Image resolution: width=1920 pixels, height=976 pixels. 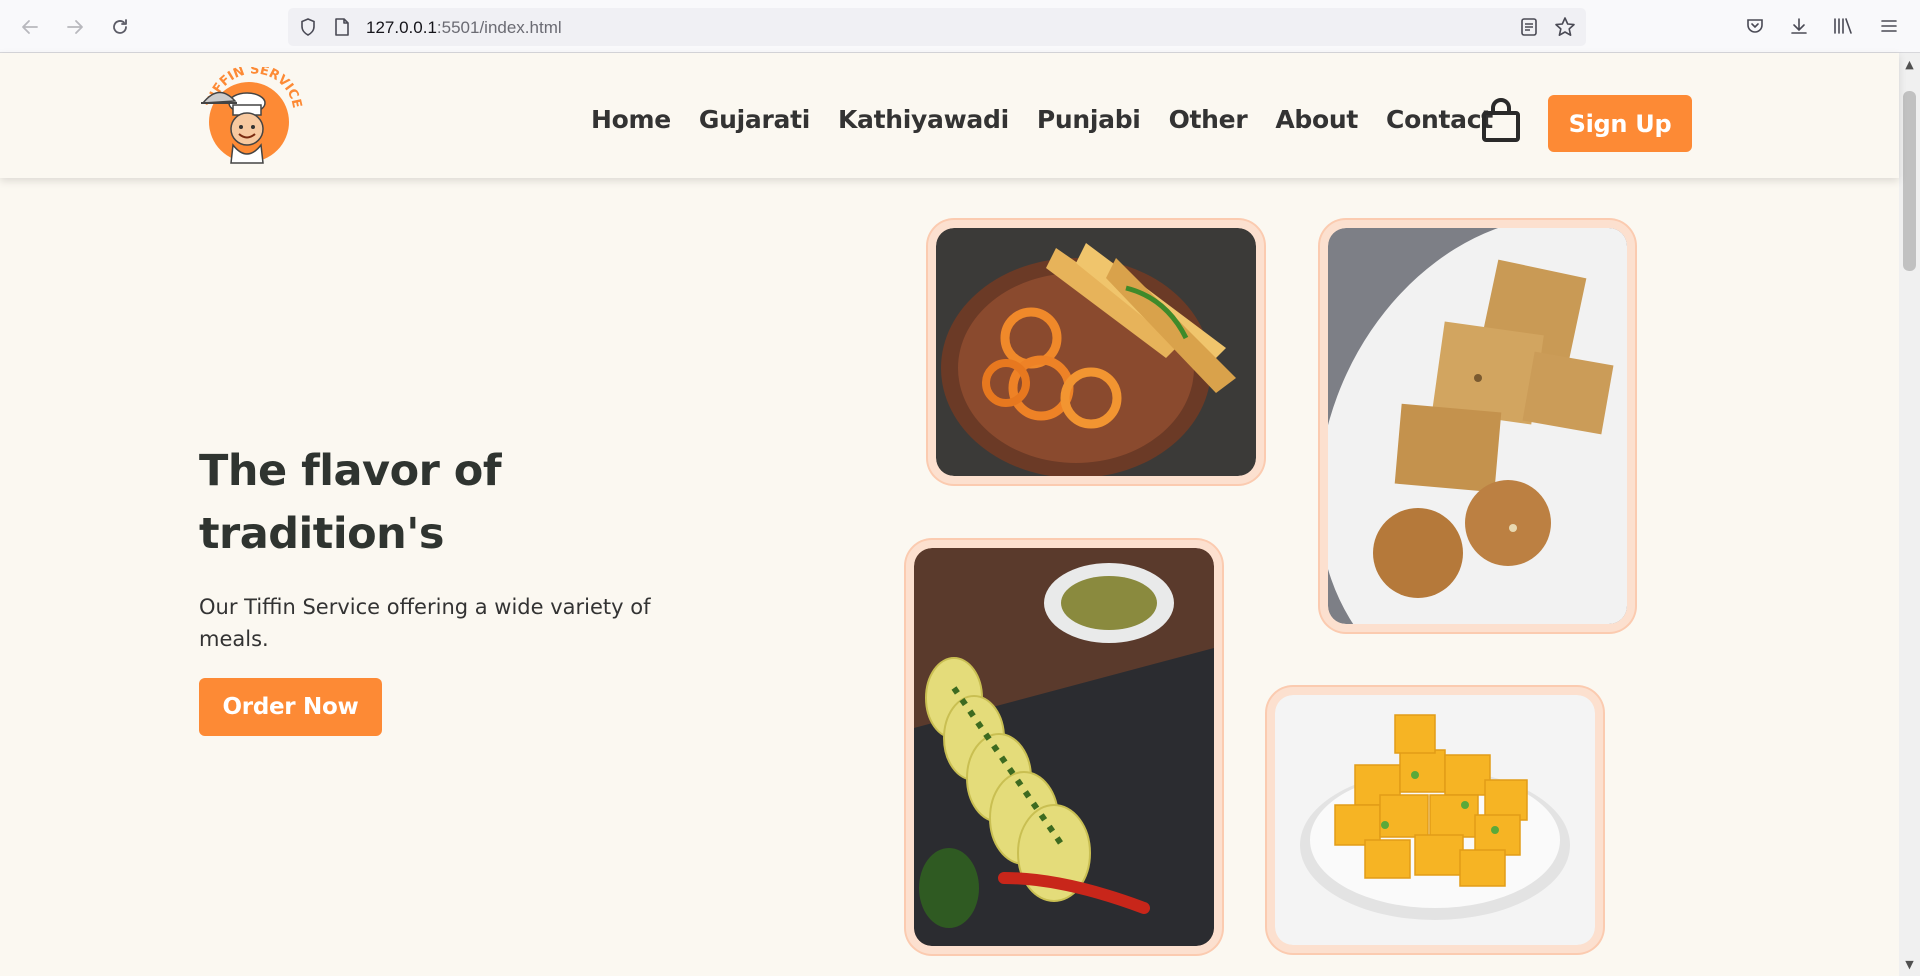 I want to click on nav-other: Other, so click(x=1208, y=119).